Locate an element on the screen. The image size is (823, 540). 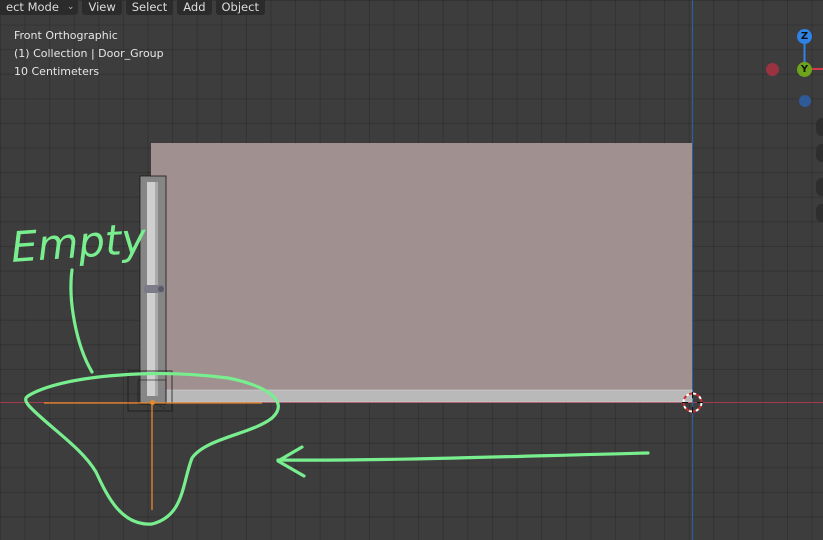
menu-view: View is located at coordinates (102, 7).